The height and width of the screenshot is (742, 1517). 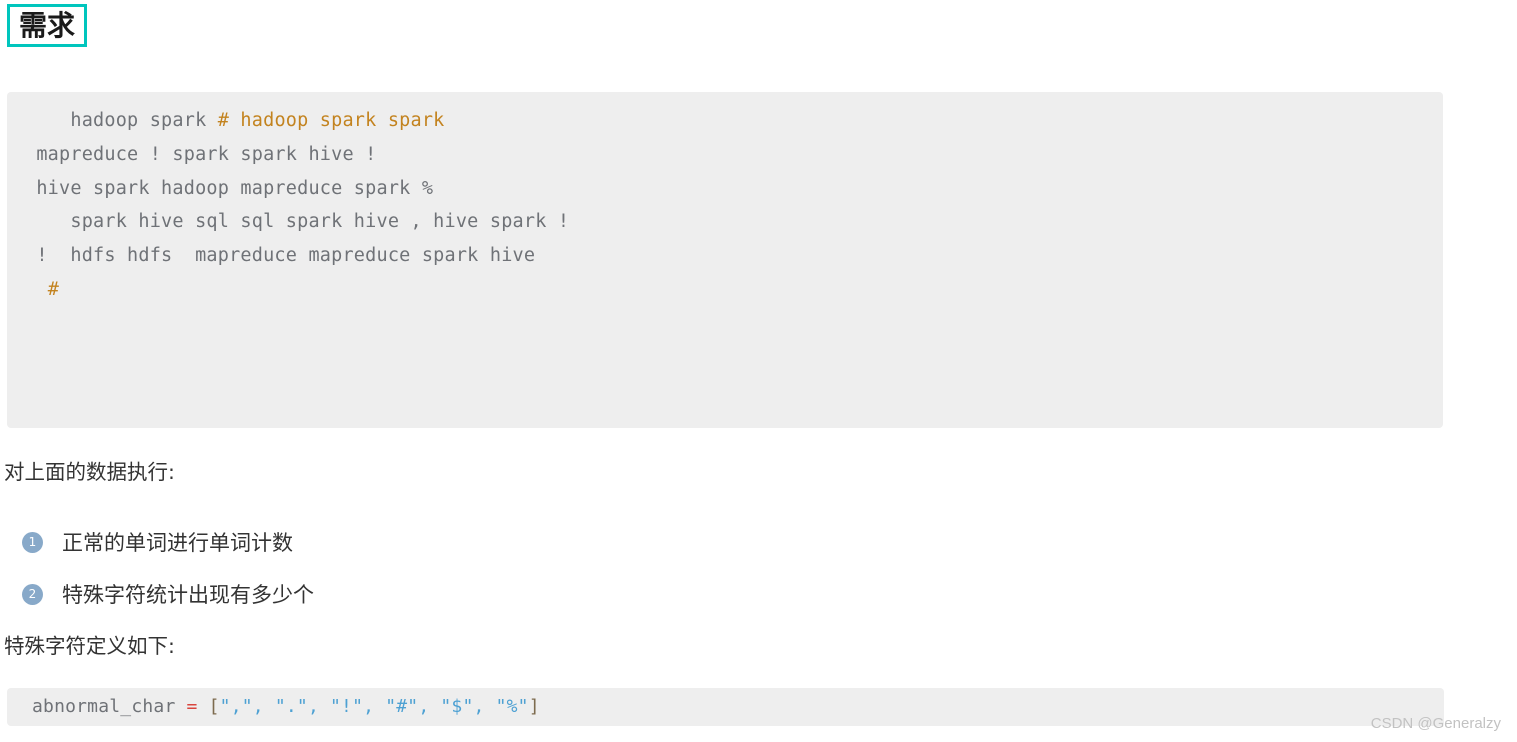 I want to click on code-close-bracket: ], so click(x=534, y=706).